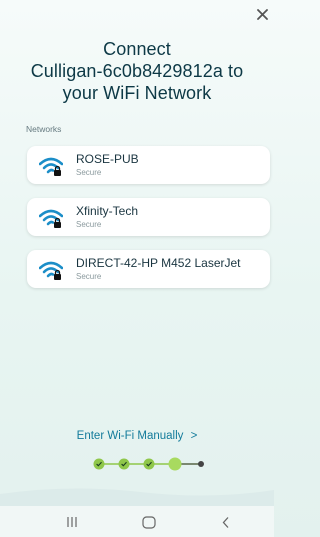 The image size is (320, 537). I want to click on close-button, so click(262, 14).